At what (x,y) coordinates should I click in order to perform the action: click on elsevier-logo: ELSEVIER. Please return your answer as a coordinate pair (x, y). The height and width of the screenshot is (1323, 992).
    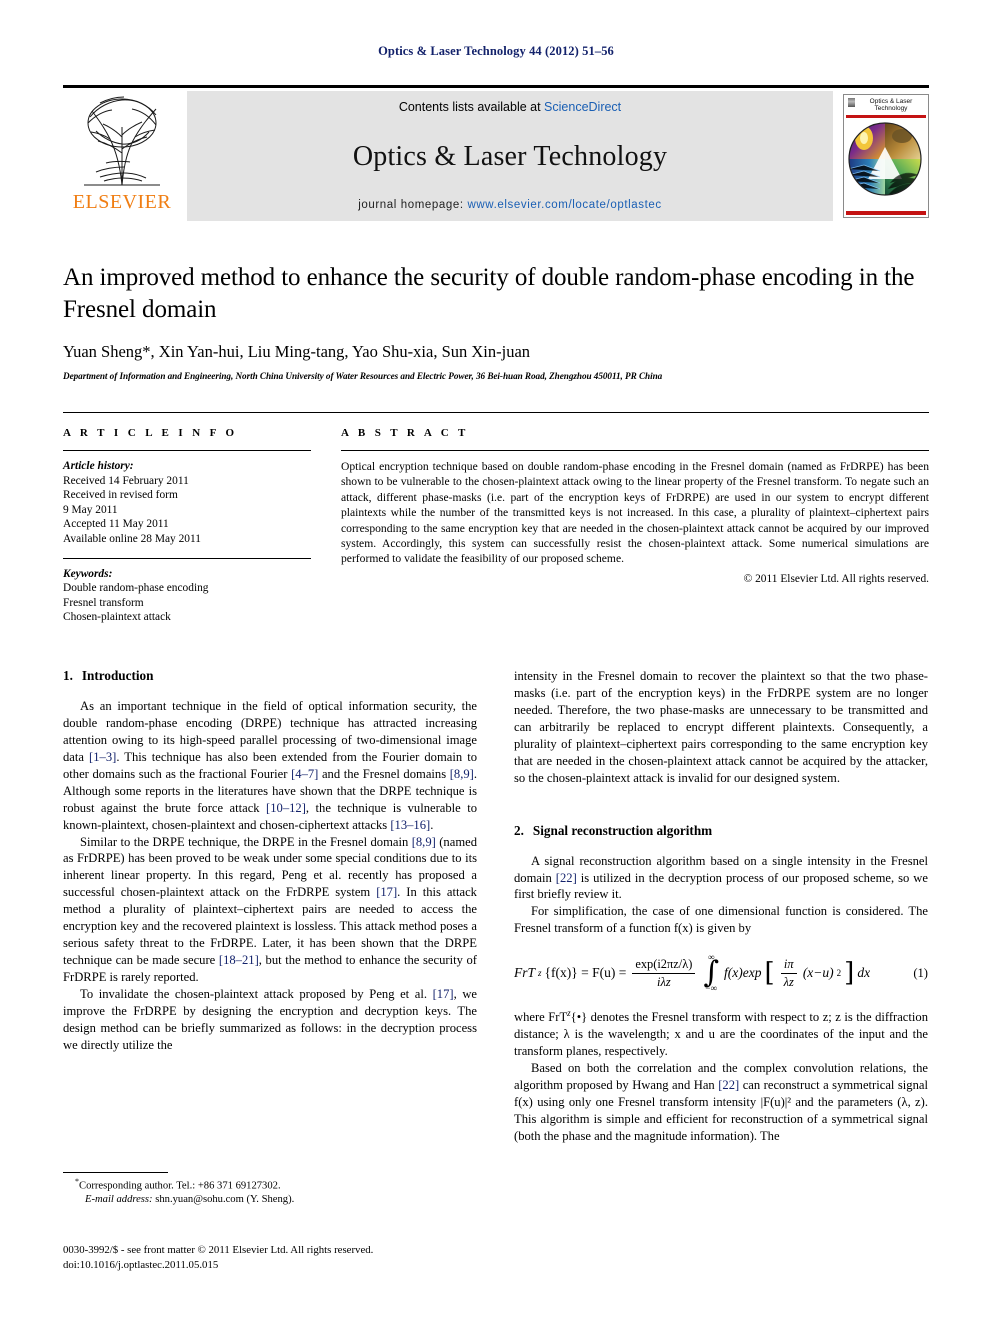
    Looking at the image, I should click on (122, 156).